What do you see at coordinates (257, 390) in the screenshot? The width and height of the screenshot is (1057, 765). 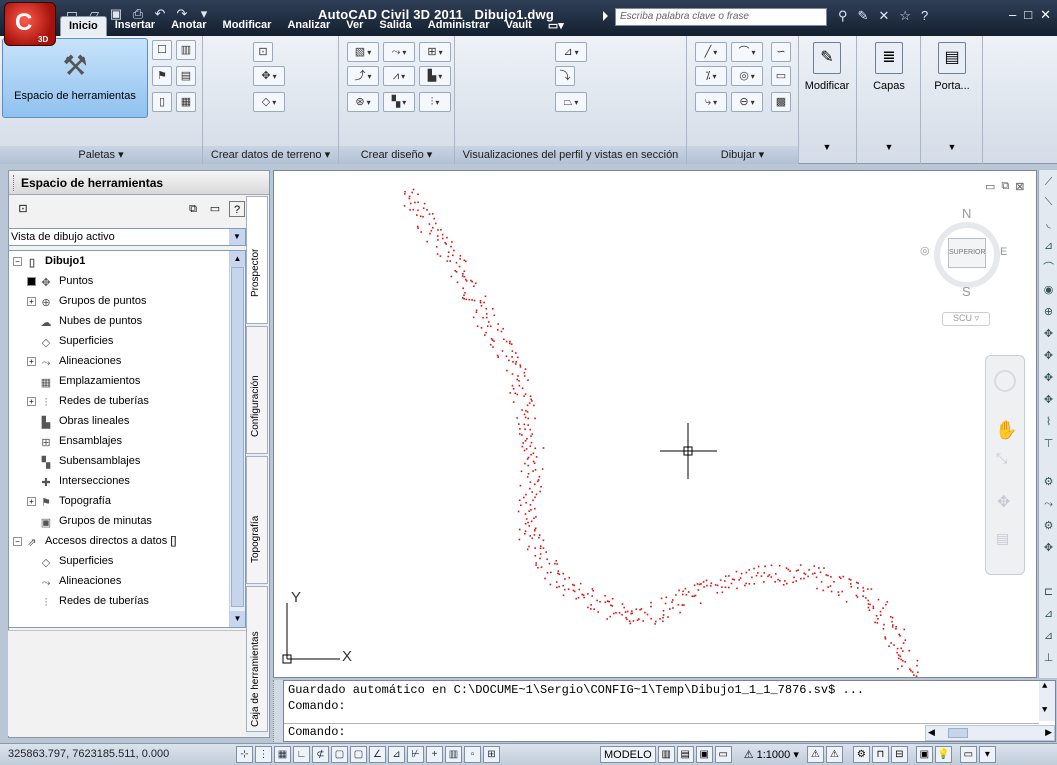 I see `tab-configuracion: Configuración` at bounding box center [257, 390].